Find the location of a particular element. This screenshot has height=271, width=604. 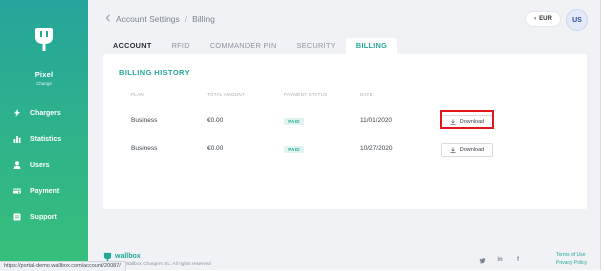

download-button: Download is located at coordinates (467, 150).